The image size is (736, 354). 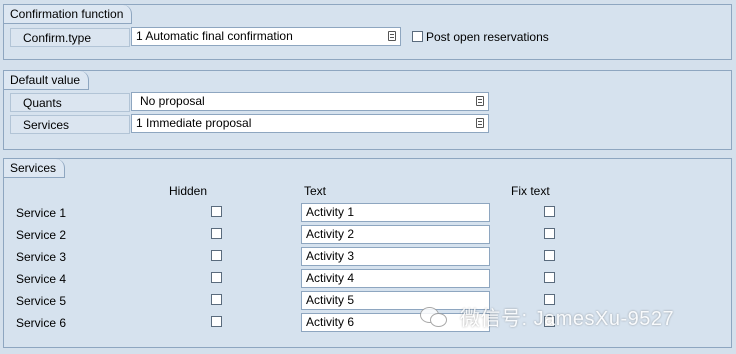 I want to click on confirm-type-field: 1 Automatic final confirmation, so click(x=266, y=36).